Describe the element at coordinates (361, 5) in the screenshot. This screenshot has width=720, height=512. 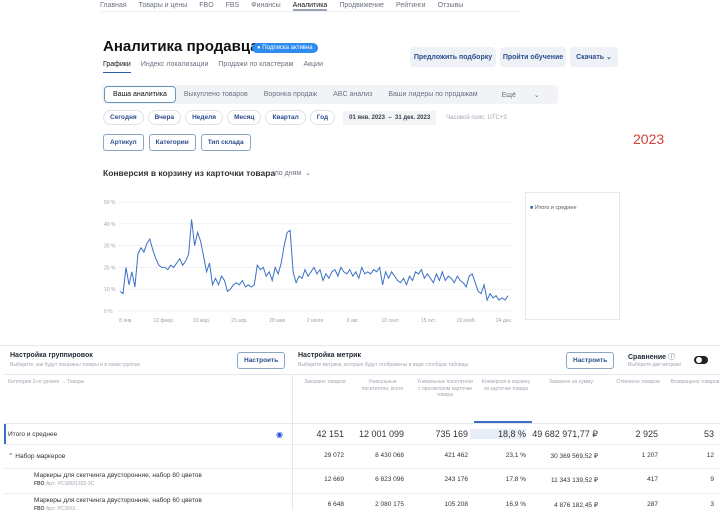
I see `nav-item: Продвижение` at that location.